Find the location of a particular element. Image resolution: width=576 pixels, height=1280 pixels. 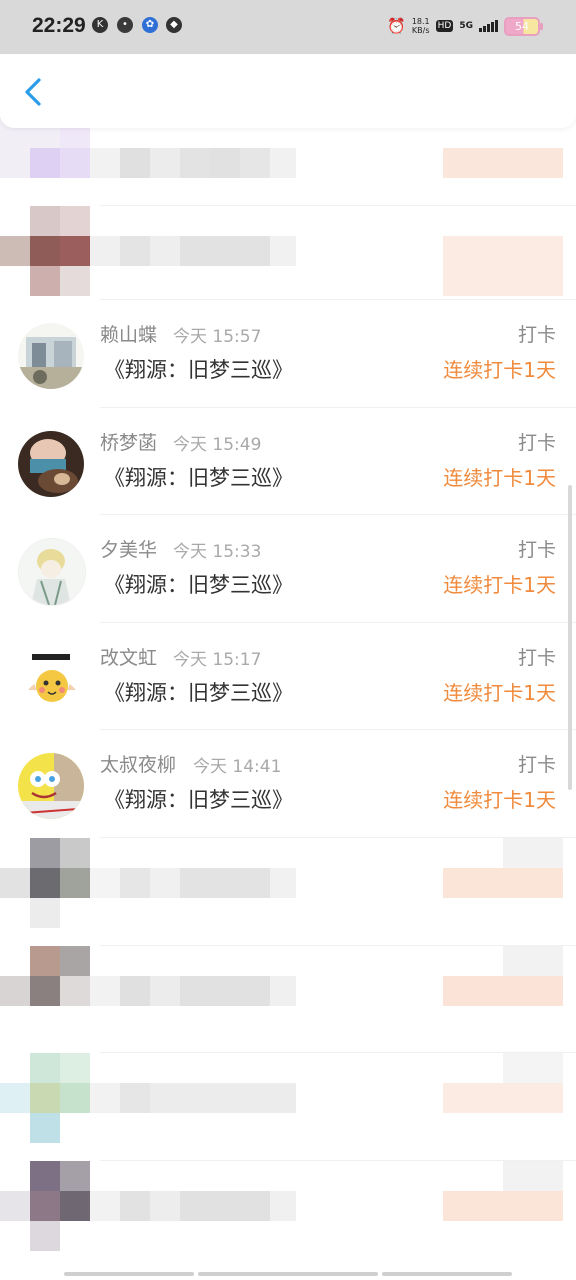

network-type: 5G is located at coordinates (466, 26).